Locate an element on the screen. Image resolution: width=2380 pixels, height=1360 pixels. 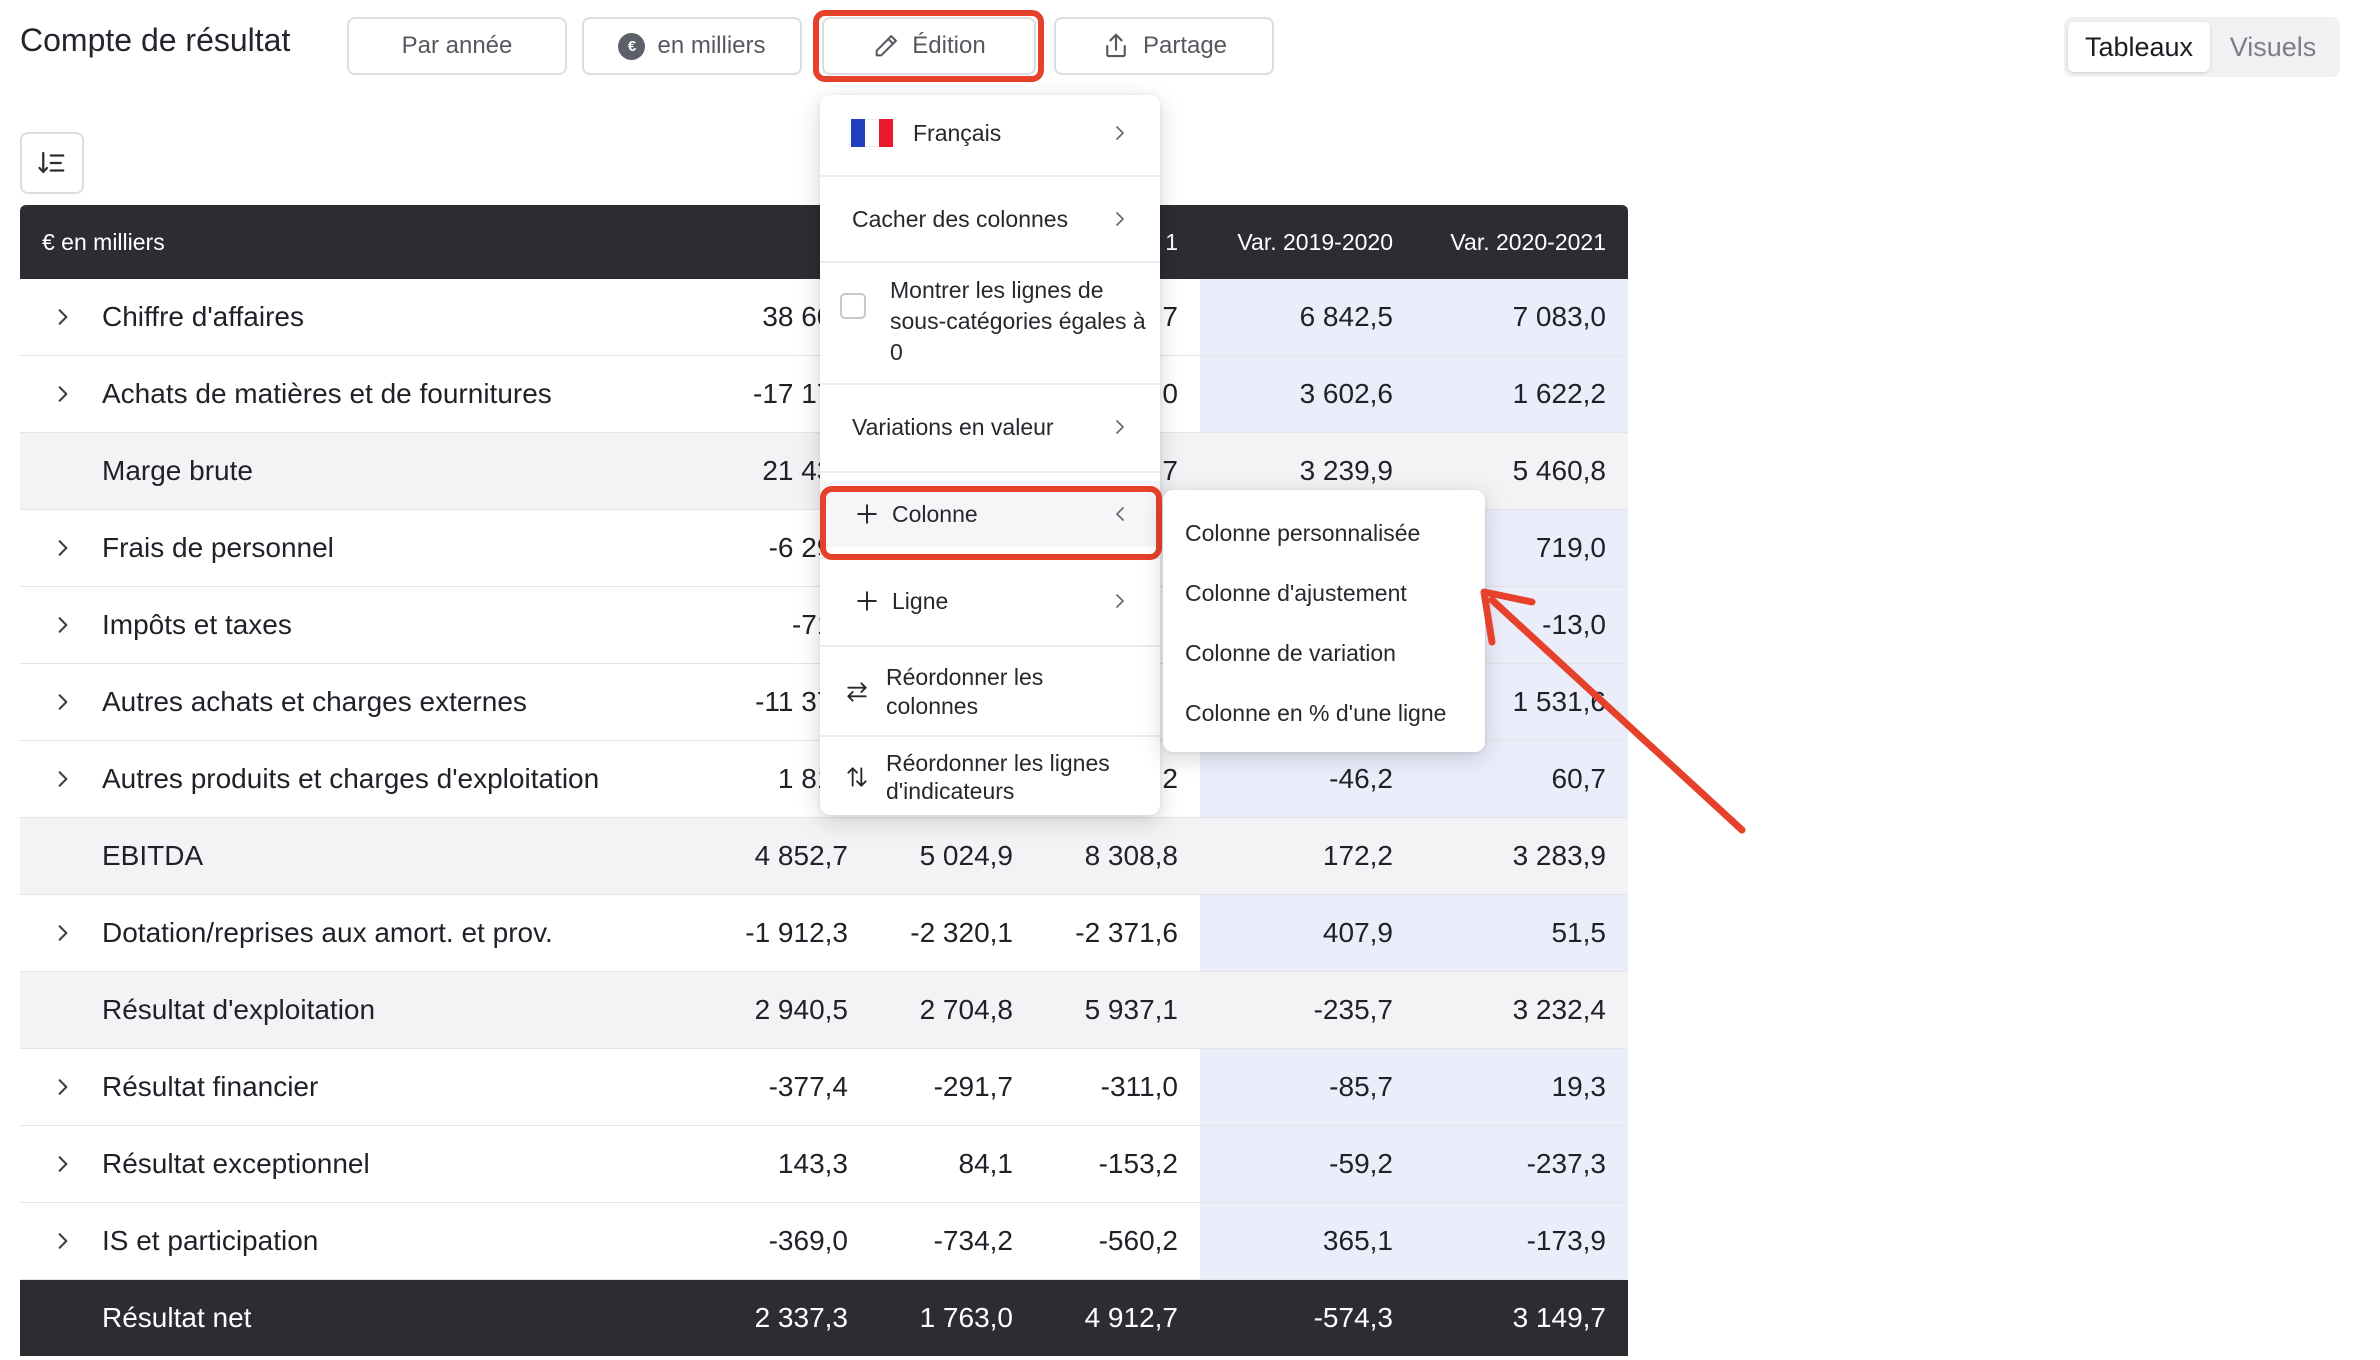
row-v3: -560,2 is located at coordinates (1138, 1240).